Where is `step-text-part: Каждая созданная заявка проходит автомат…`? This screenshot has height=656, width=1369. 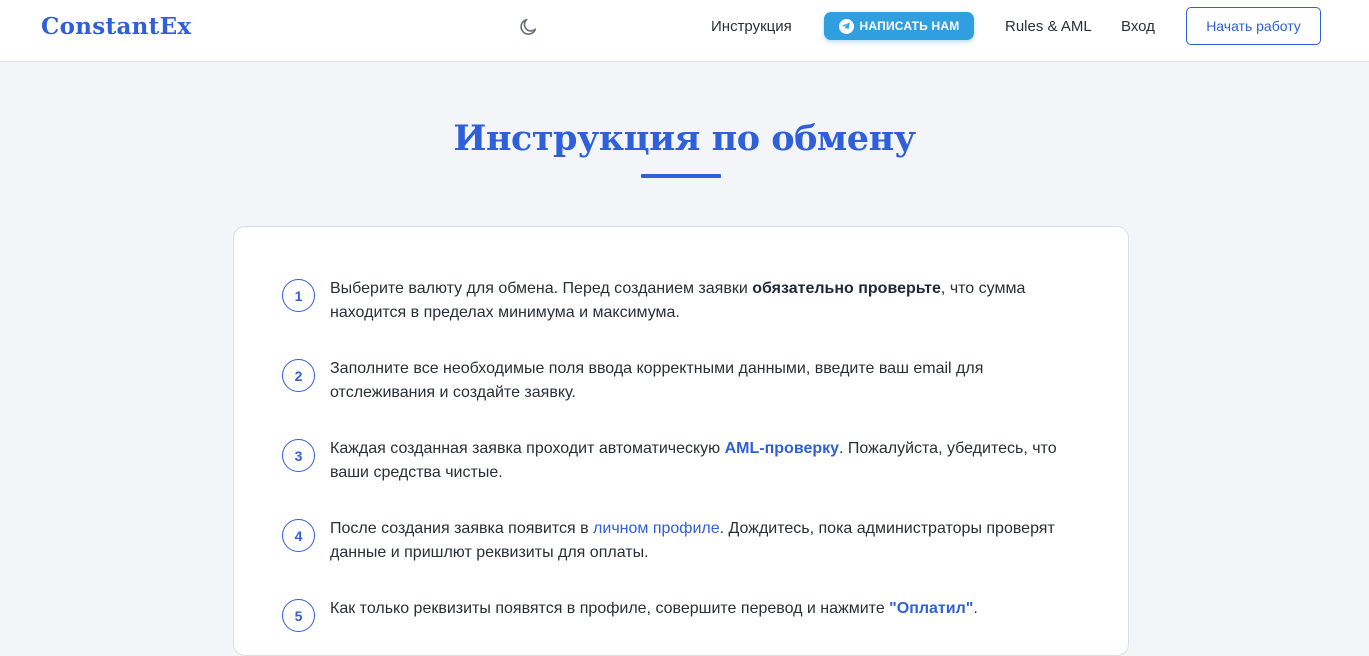
step-text-part: Каждая созданная заявка проходит автомат… is located at coordinates (527, 448).